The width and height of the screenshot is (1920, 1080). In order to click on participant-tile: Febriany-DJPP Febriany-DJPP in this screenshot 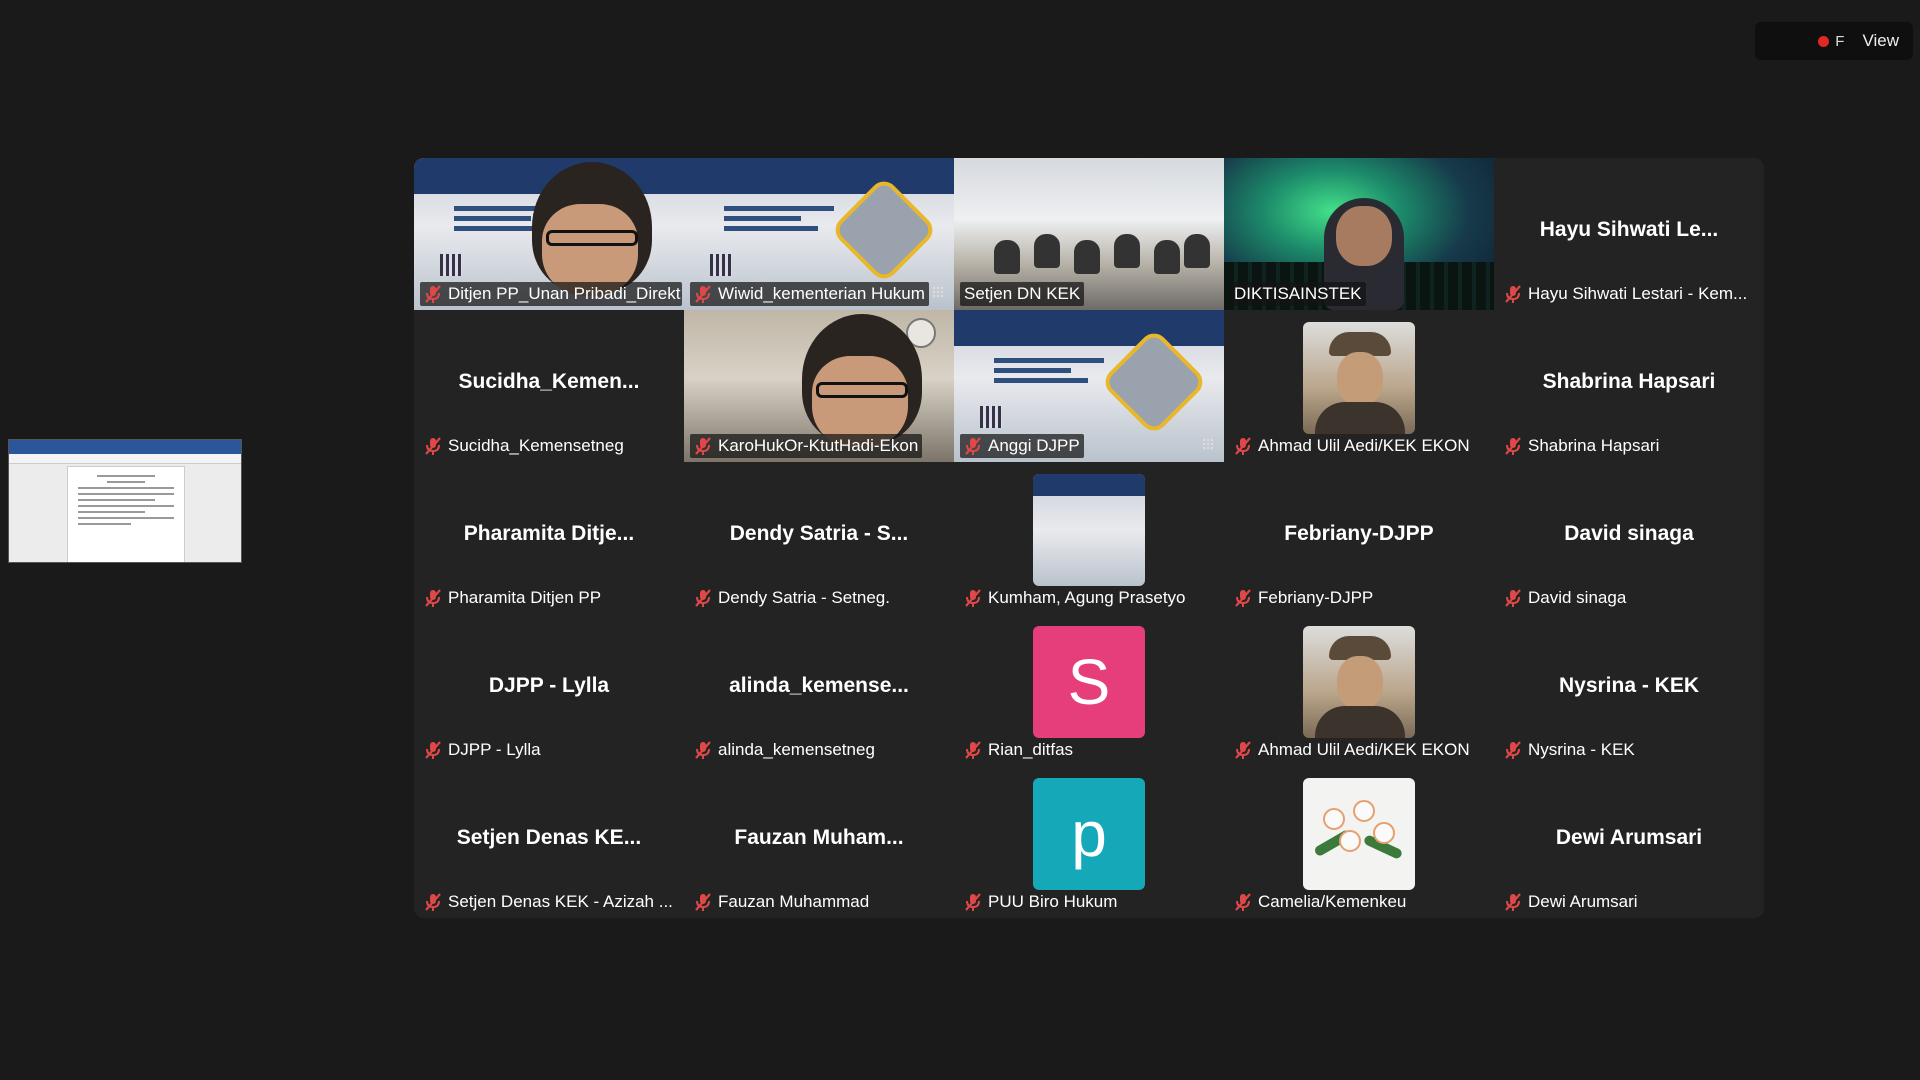, I will do `click(1359, 538)`.